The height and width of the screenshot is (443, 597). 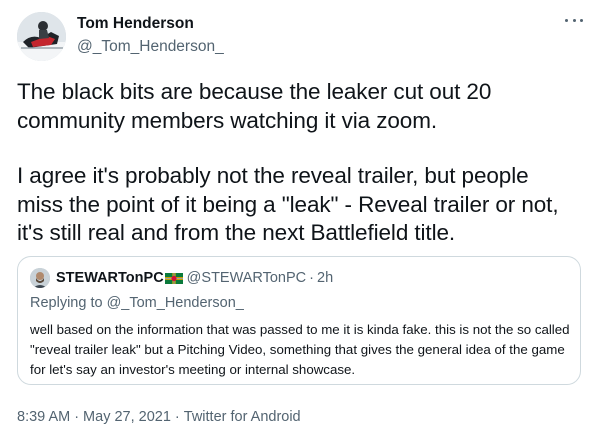 I want to click on snowmobile-rider-avatar-icon, so click(x=41, y=36).